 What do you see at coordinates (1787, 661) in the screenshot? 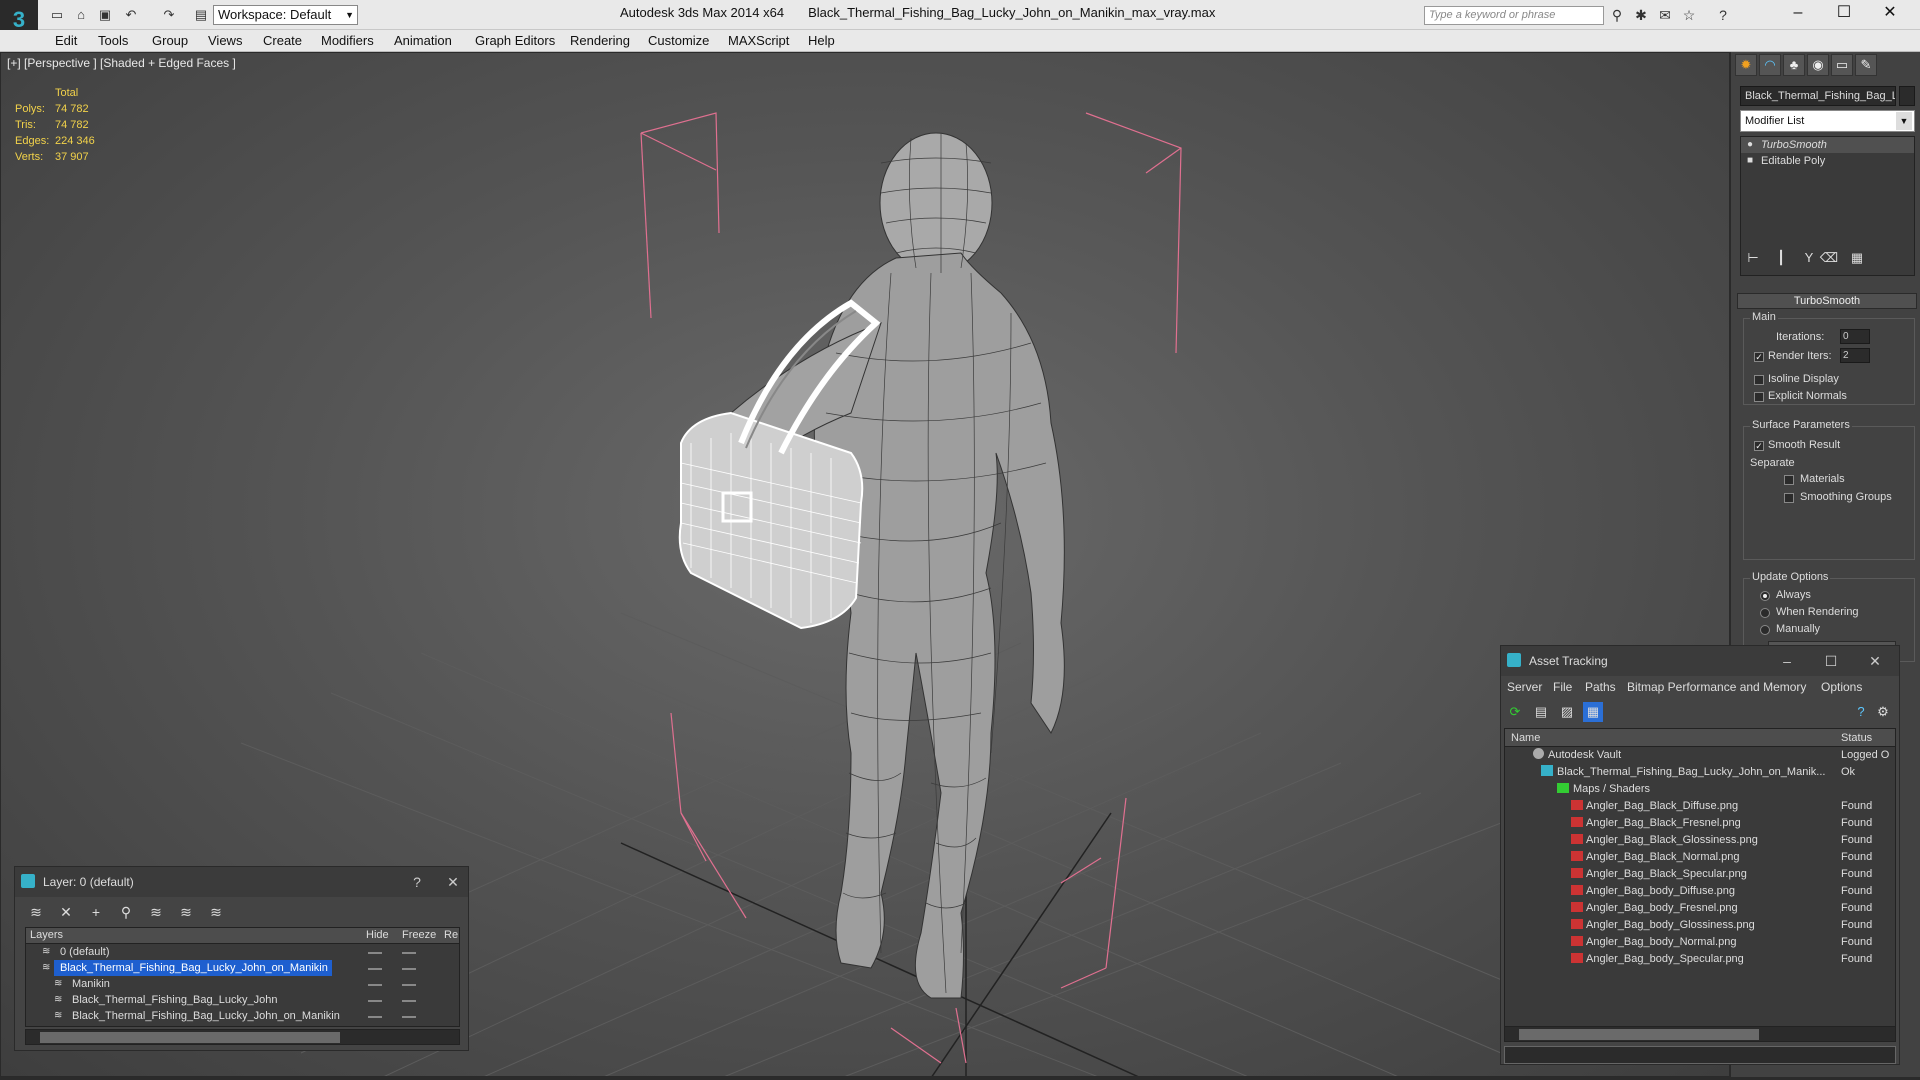
I see `minimize-button: –` at bounding box center [1787, 661].